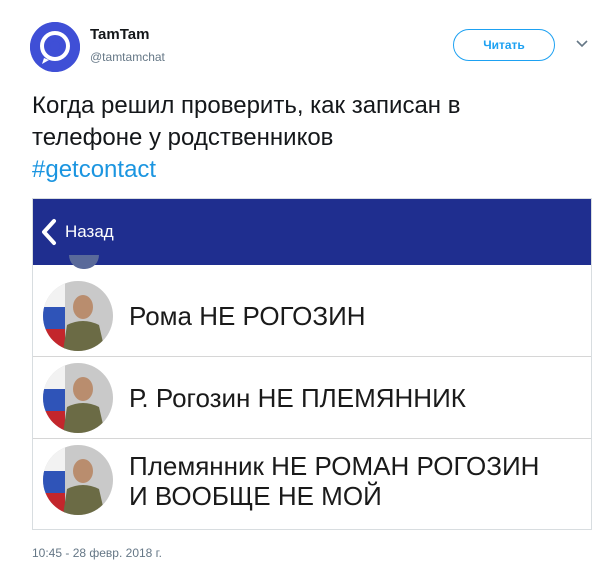 The width and height of the screenshot is (614, 578). Describe the element at coordinates (312, 170) in the screenshot. I see `hashtag-link: #getcontact` at that location.